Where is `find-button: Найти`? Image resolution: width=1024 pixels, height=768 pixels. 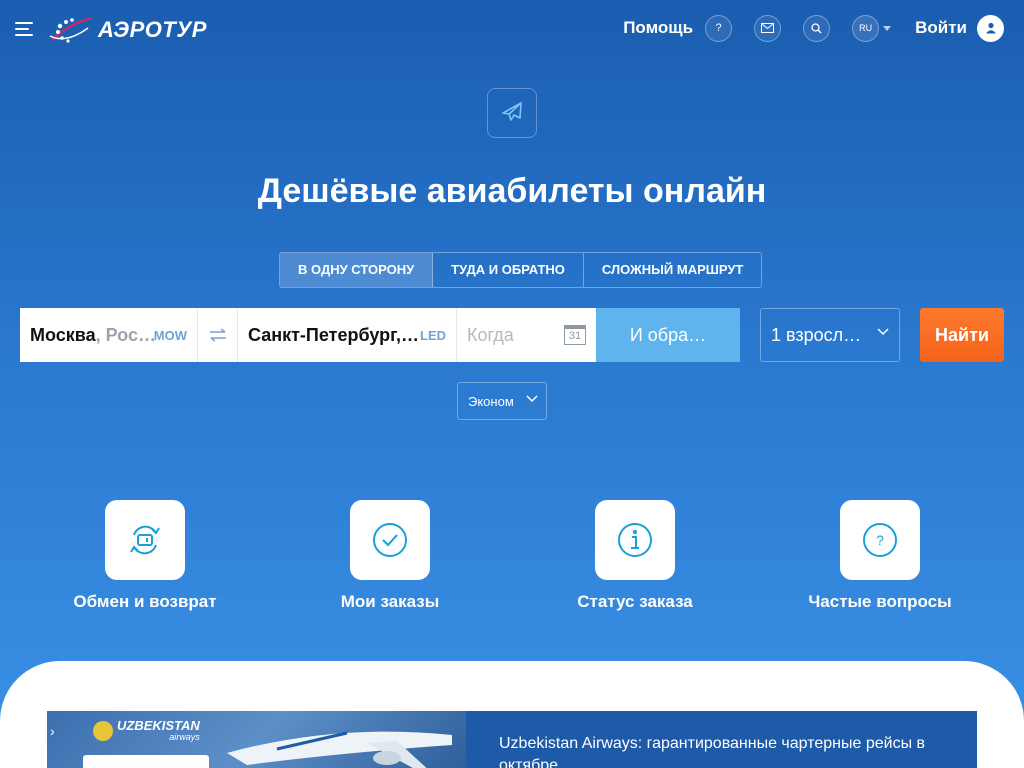
find-button: Найти is located at coordinates (962, 335).